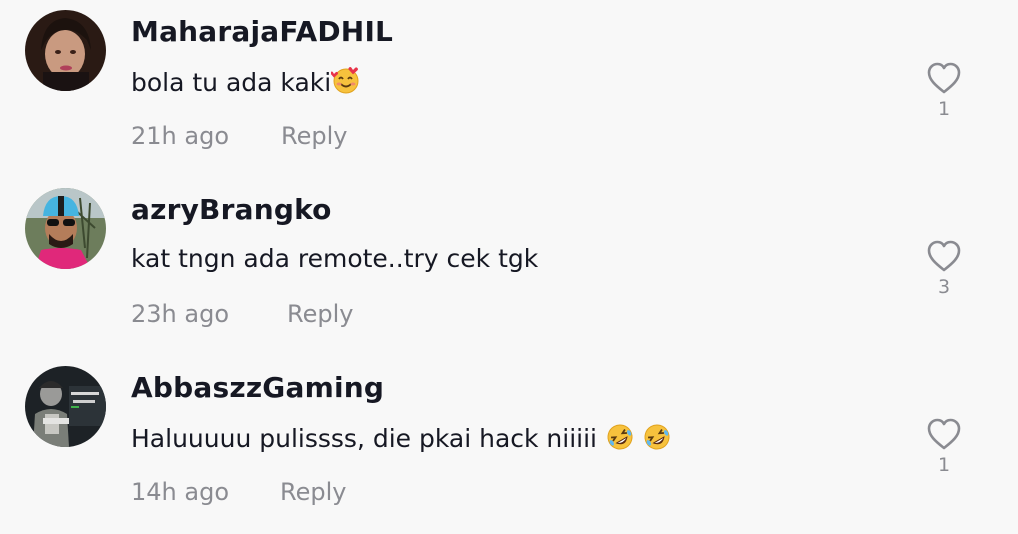 The image size is (1018, 534). What do you see at coordinates (262, 31) in the screenshot?
I see `comment-username: MaharajaFADHIL` at bounding box center [262, 31].